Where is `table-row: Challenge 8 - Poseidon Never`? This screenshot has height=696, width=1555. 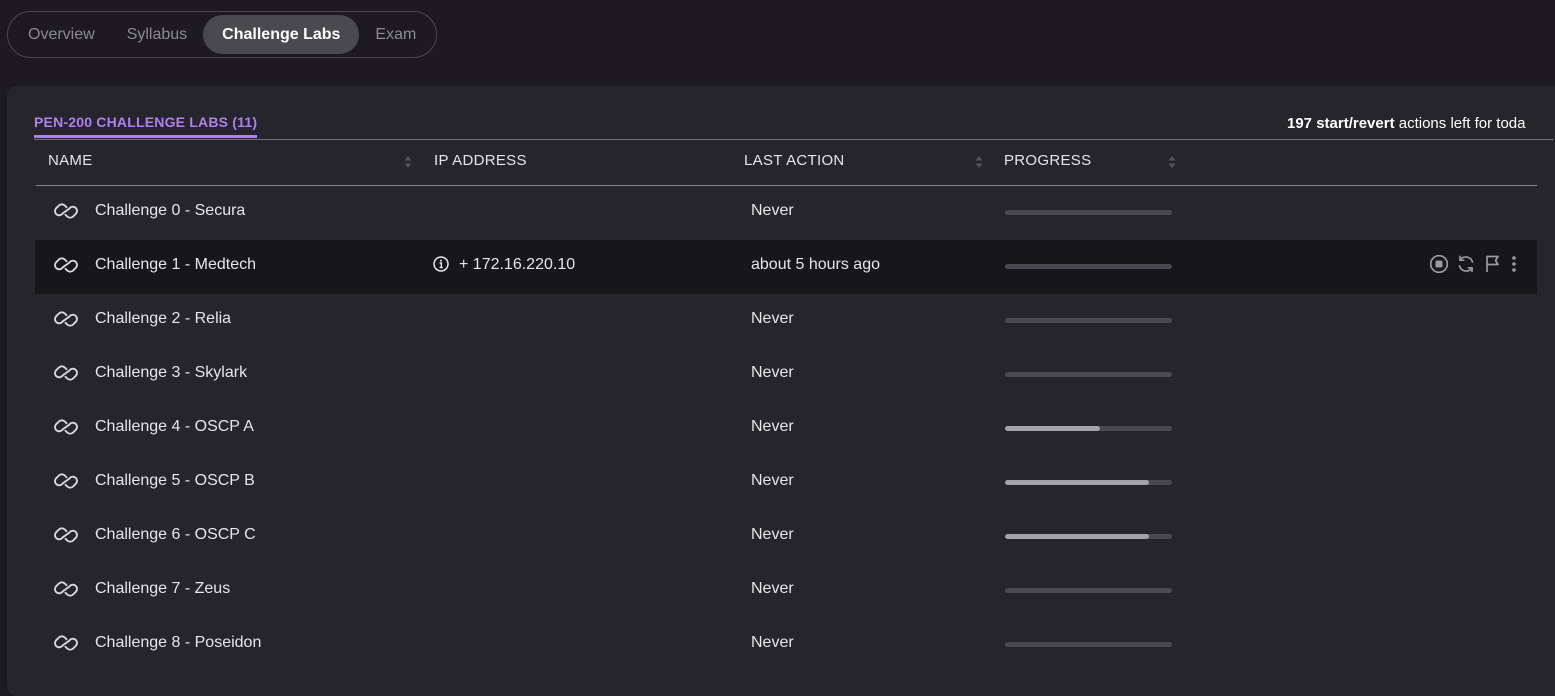 table-row: Challenge 8 - Poseidon Never is located at coordinates (786, 645).